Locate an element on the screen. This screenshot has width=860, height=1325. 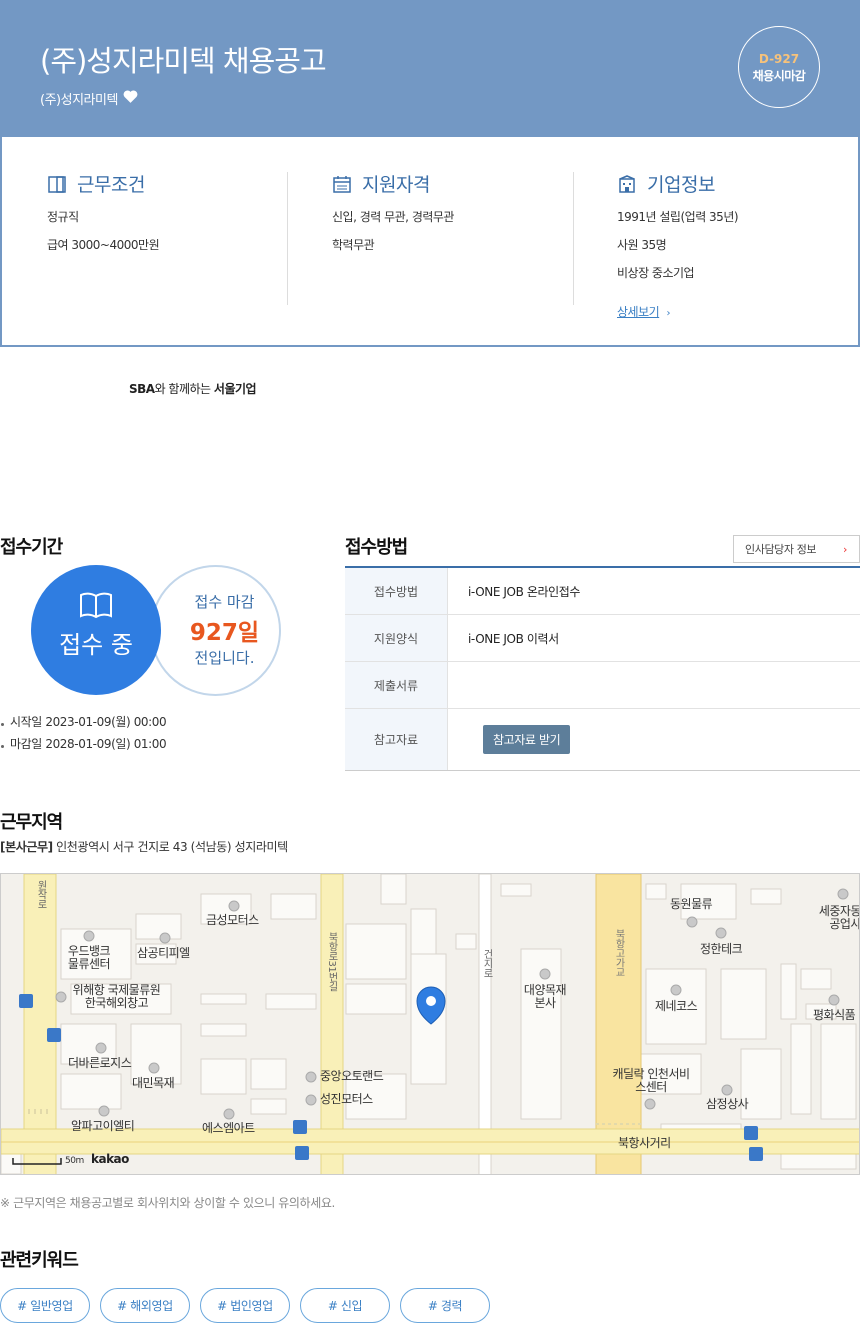
map-notice: ※ 근무지역은 채용공고별로 회사위치와 상이할 수 있으니 유의하세요. is located at coordinates (167, 1203).